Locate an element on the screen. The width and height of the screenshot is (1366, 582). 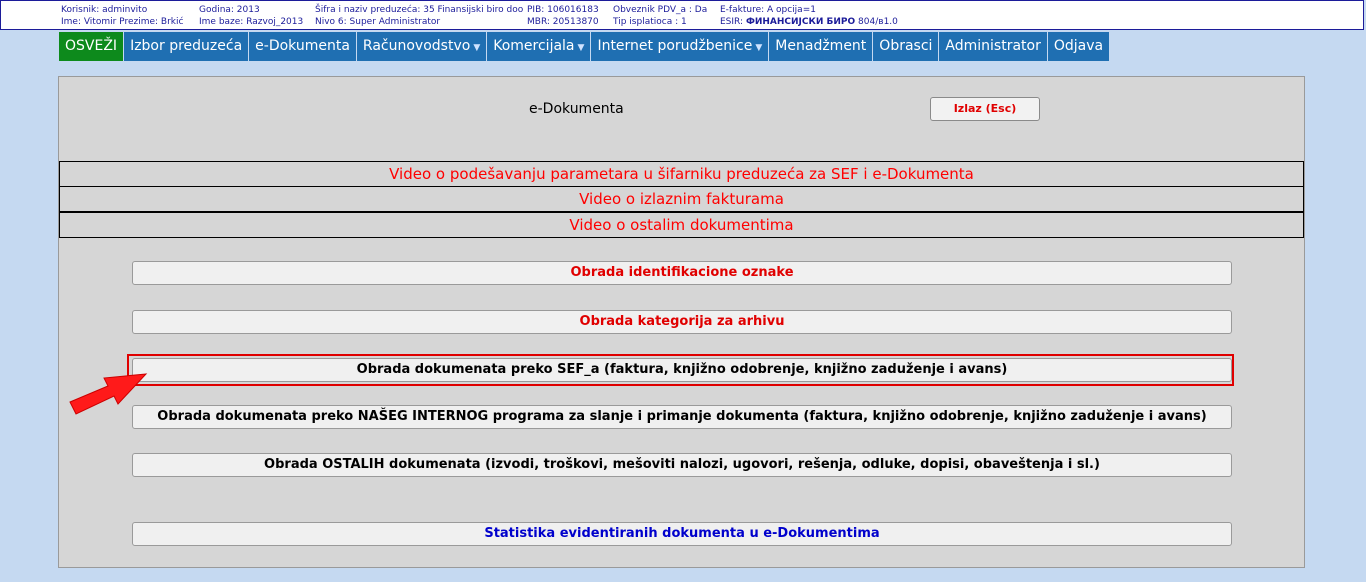
menu-accounting: Računovodstvo ▼ is located at coordinates (421, 46).